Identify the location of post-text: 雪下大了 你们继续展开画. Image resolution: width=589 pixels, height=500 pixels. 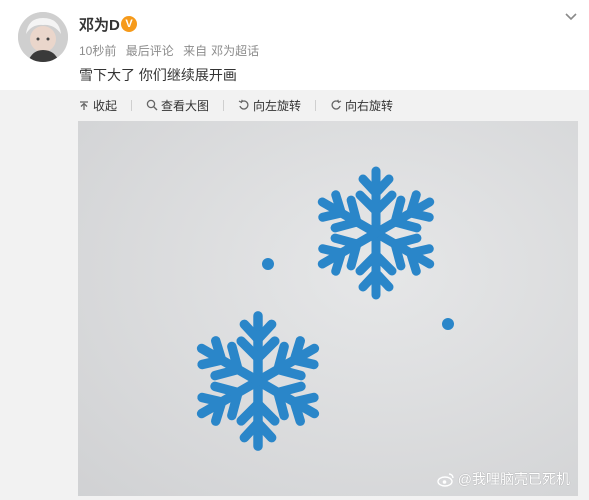
(158, 75).